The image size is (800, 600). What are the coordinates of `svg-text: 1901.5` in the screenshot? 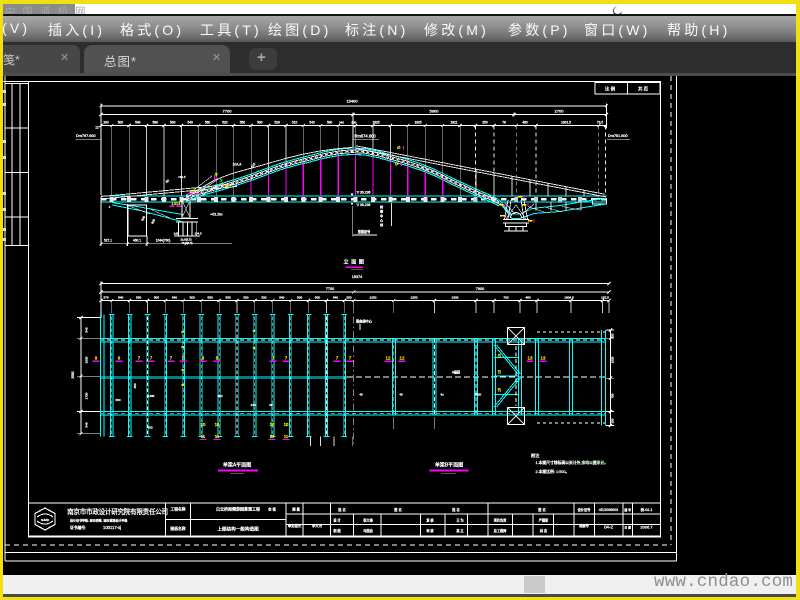 It's located at (566, 122).